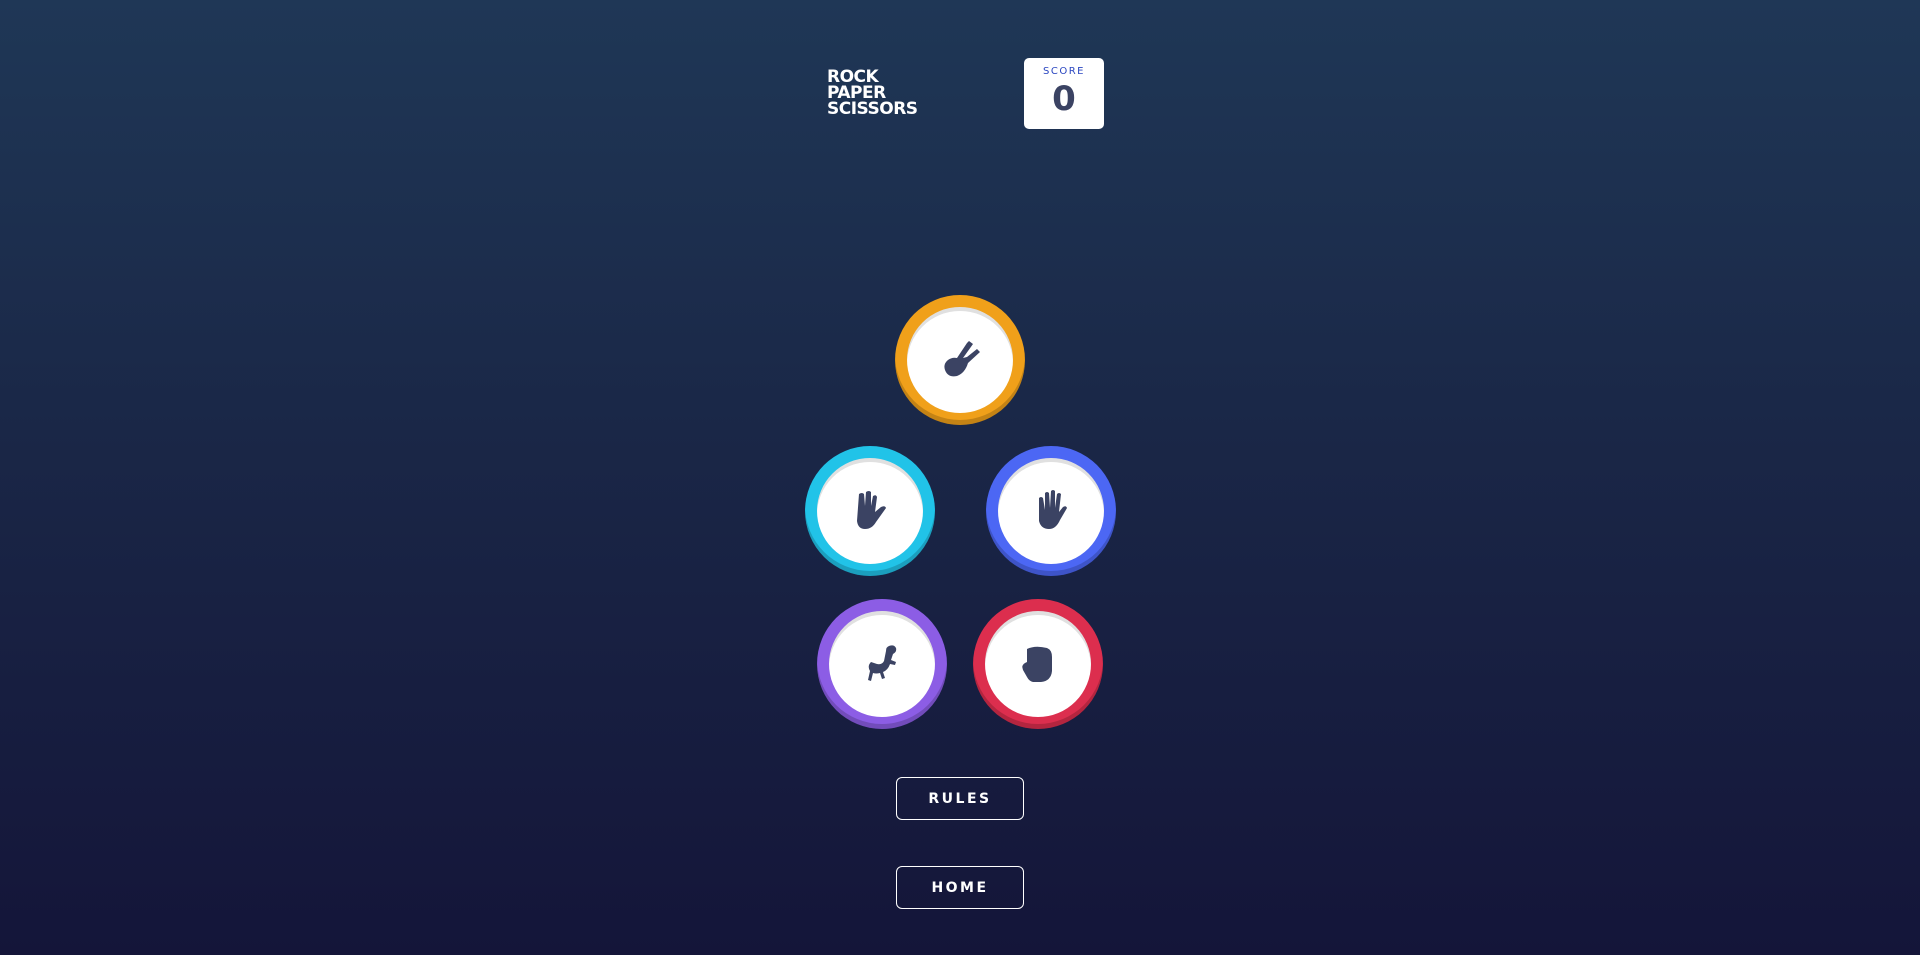 The width and height of the screenshot is (1920, 955). I want to click on score-box: SCORE 0, so click(1064, 93).